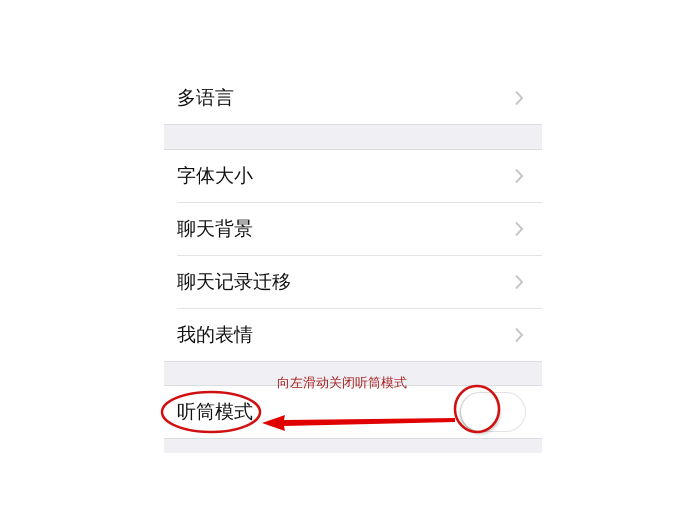 The height and width of the screenshot is (525, 700). What do you see at coordinates (342, 383) in the screenshot?
I see `annotation-note: 向左滑动关闭听筒模式` at bounding box center [342, 383].